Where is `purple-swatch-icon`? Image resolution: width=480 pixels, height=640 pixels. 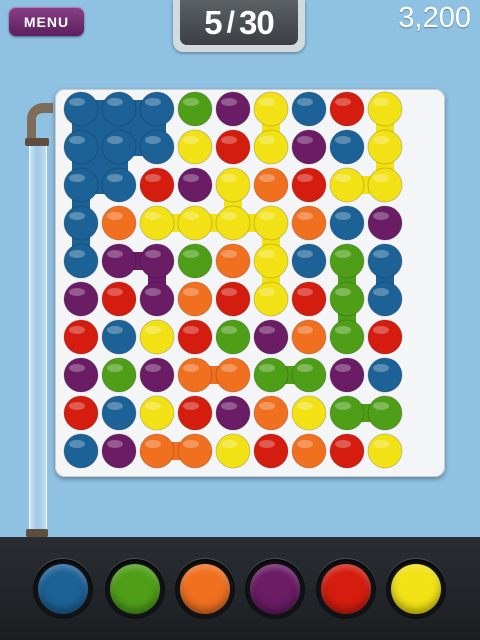 purple-swatch-icon is located at coordinates (275, 589).